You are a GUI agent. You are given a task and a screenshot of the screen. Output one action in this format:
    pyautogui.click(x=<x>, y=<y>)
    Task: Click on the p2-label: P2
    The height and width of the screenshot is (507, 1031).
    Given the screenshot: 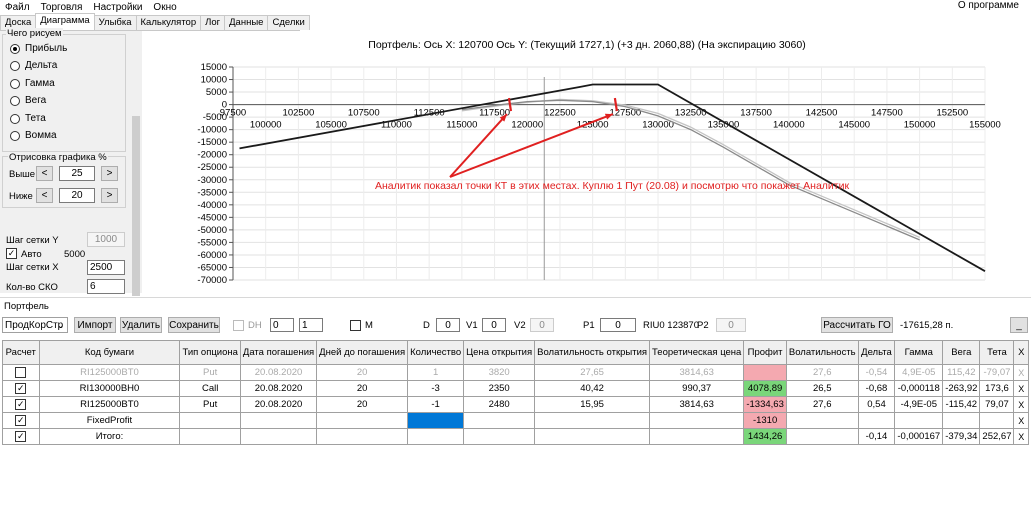 What is the action you would take?
    pyautogui.click(x=703, y=325)
    